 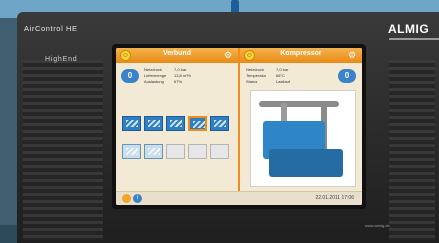 I want to click on kv-value: 67%, so click(x=178, y=81).